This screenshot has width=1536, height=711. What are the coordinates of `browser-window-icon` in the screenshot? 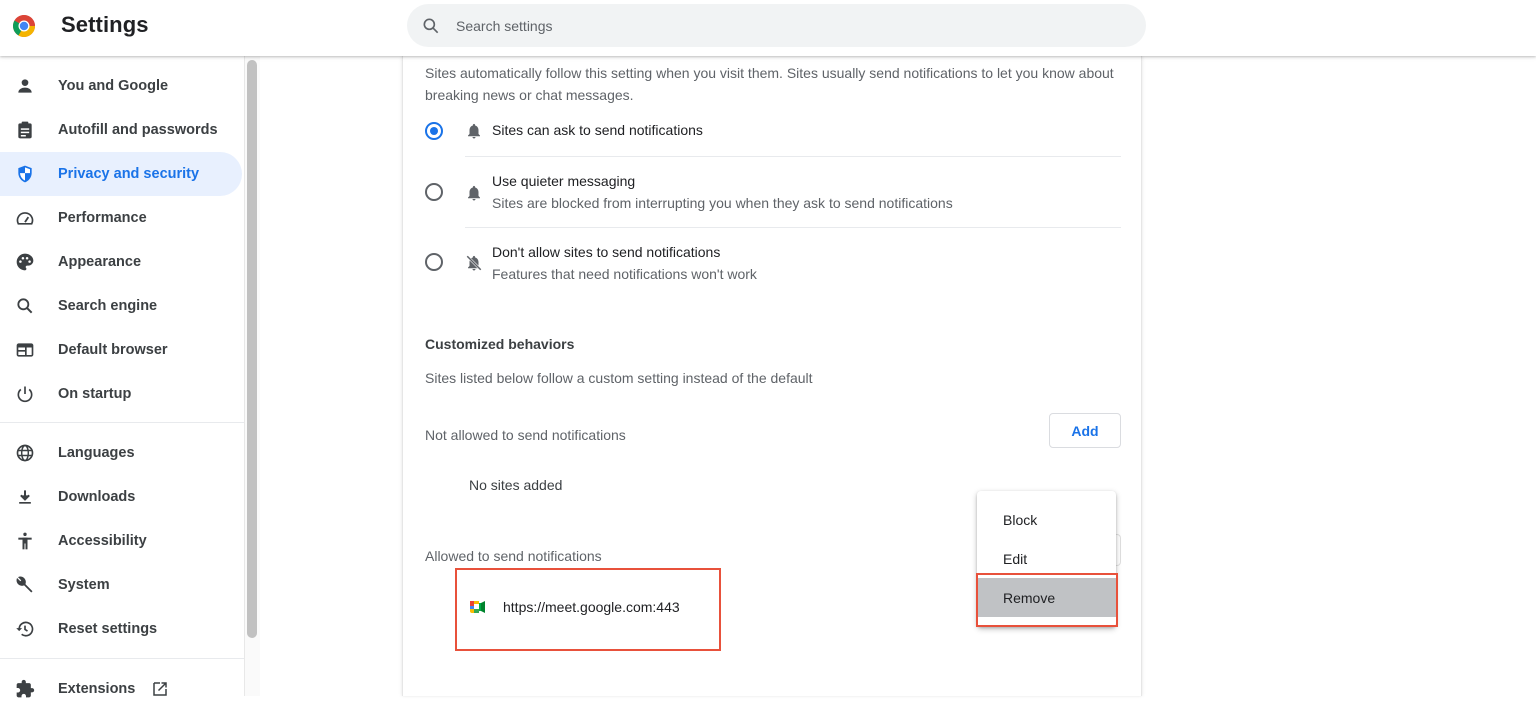 It's located at (25, 350).